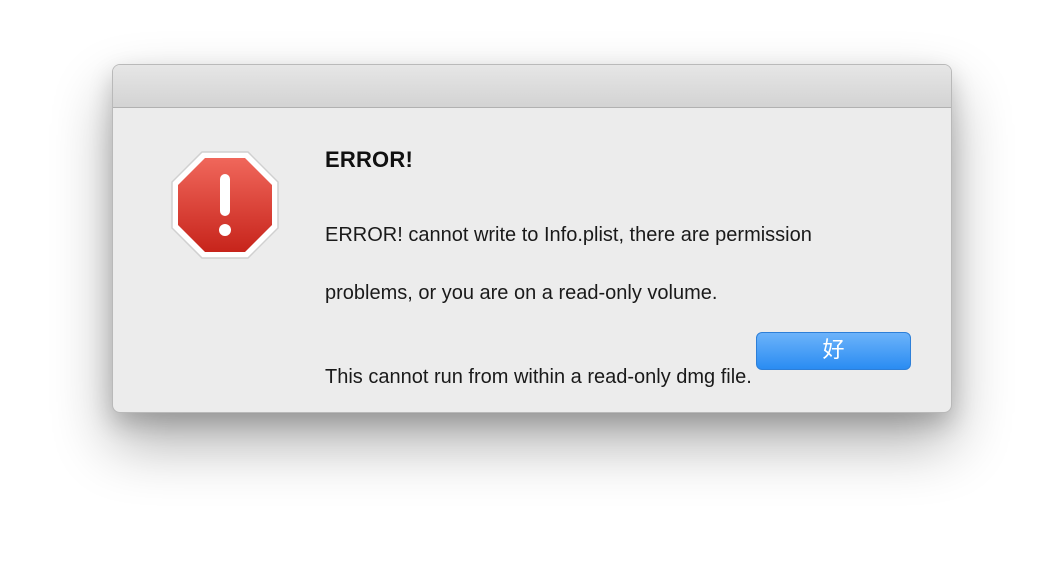 This screenshot has height=574, width=1064. What do you see at coordinates (532, 86) in the screenshot?
I see `dialog-titlebar` at bounding box center [532, 86].